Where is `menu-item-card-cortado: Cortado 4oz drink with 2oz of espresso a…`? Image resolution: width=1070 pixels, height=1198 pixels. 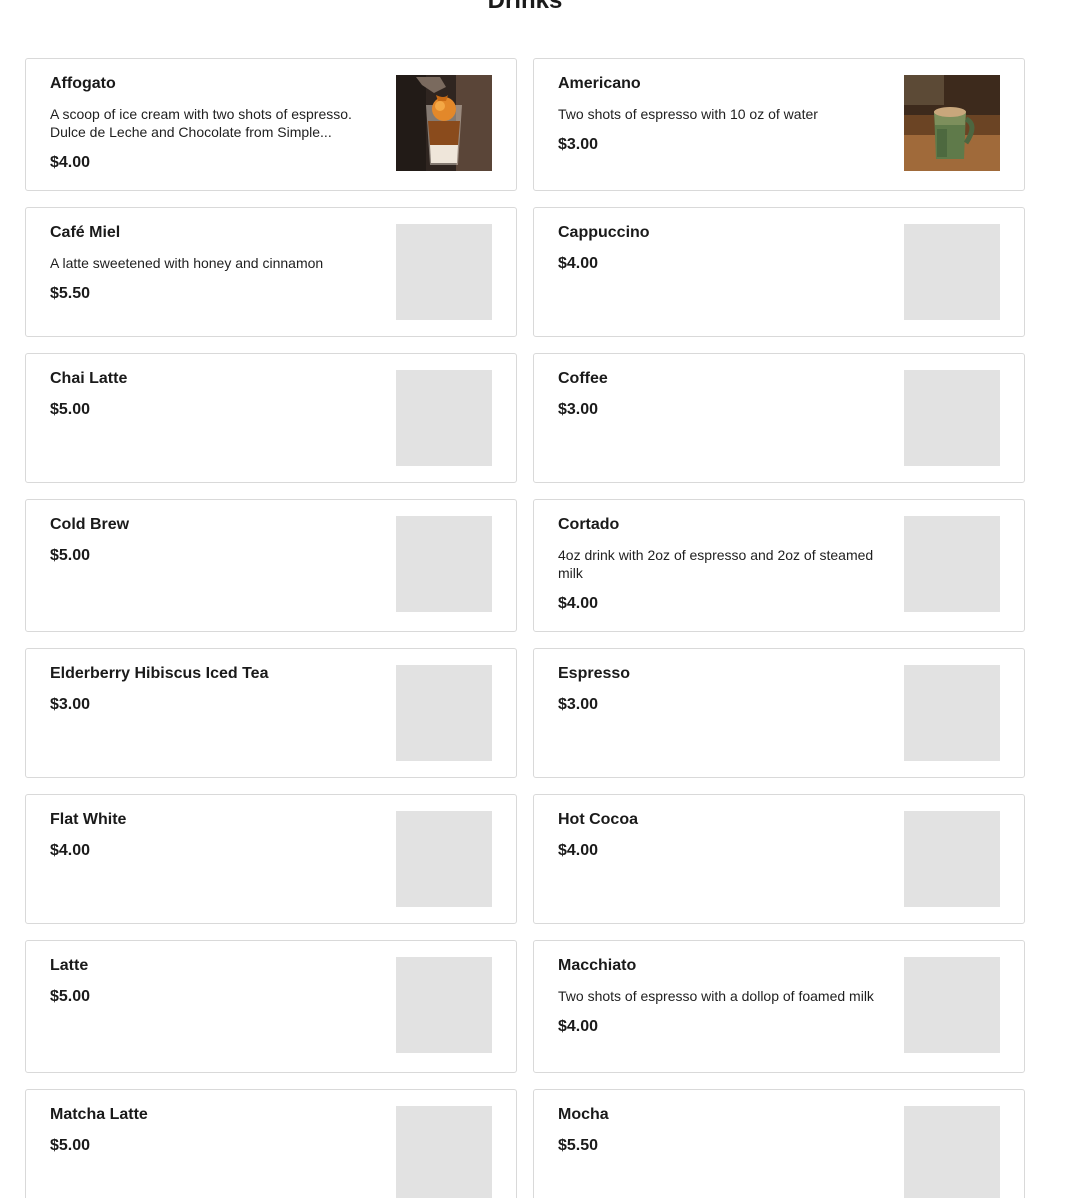 menu-item-card-cortado: Cortado 4oz drink with 2oz of espresso a… is located at coordinates (779, 565).